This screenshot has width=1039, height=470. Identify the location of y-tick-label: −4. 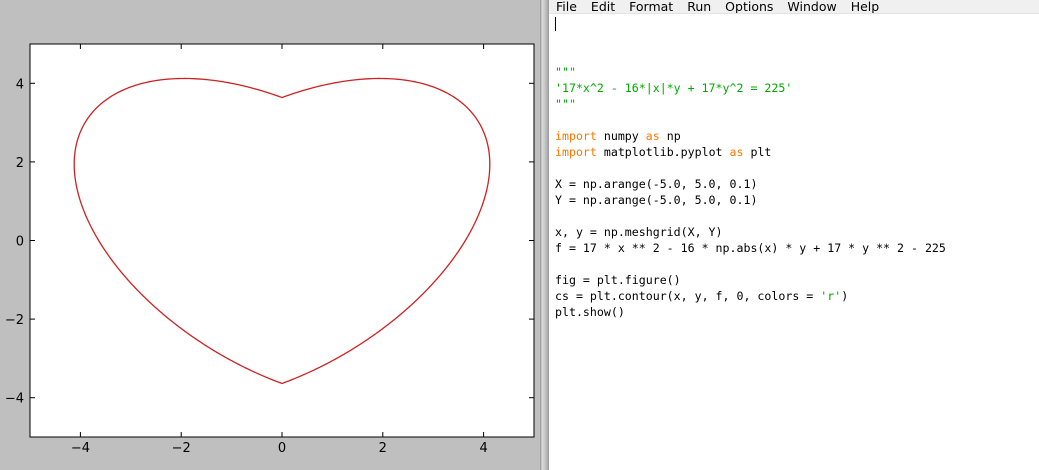
(14, 399).